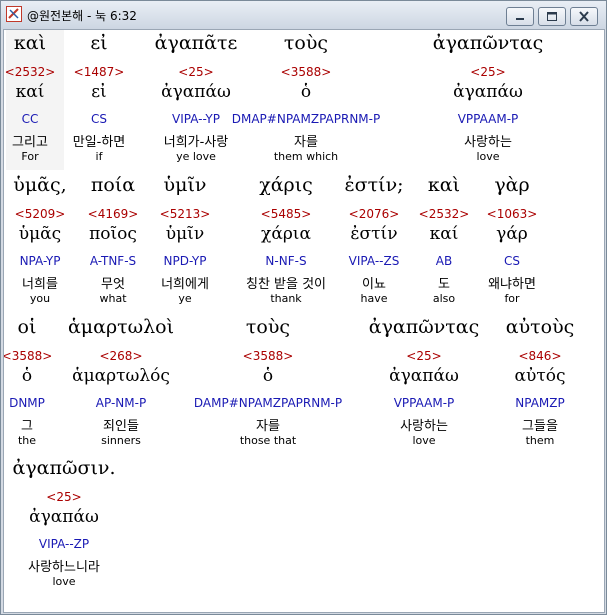 Image resolution: width=607 pixels, height=615 pixels. What do you see at coordinates (121, 356) in the screenshot?
I see `word-strong: <268>` at bounding box center [121, 356].